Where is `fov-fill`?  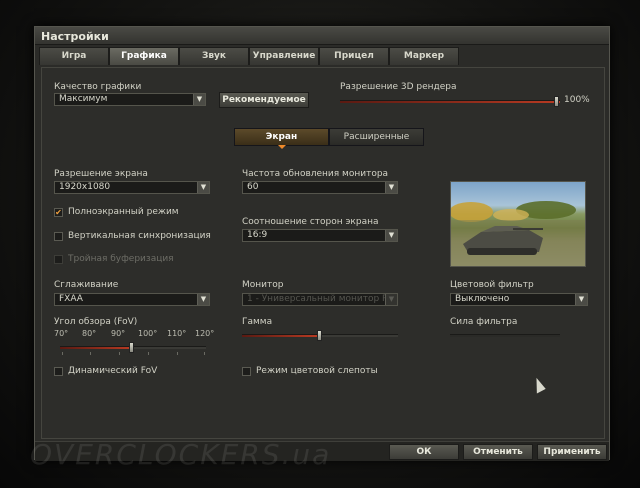 fov-fill is located at coordinates (96, 348).